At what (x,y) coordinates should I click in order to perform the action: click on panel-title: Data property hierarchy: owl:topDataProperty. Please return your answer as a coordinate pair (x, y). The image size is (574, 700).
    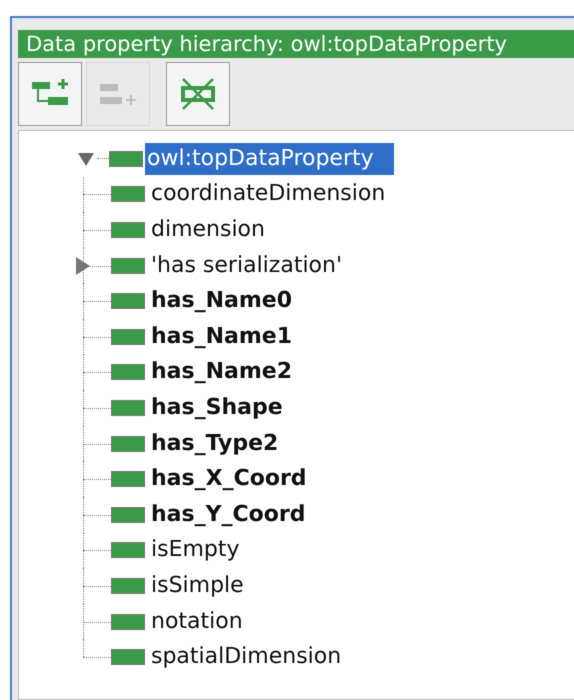
    Looking at the image, I should click on (296, 44).